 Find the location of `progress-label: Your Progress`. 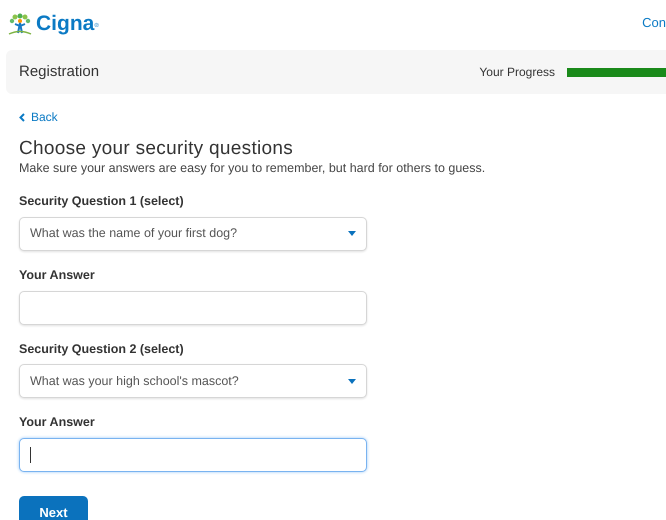

progress-label: Your Progress is located at coordinates (517, 72).